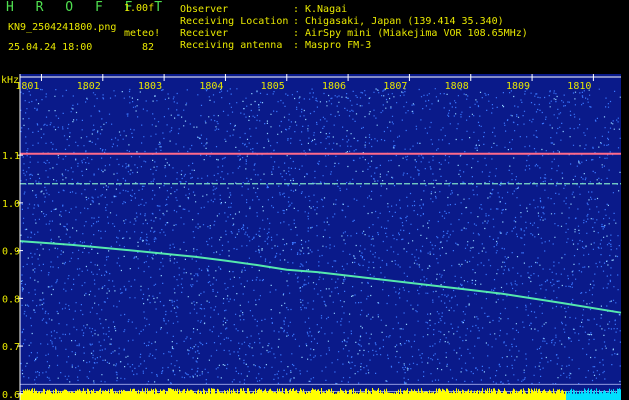 The image size is (629, 400). Describe the element at coordinates (142, 33) in the screenshot. I see `meteo-label: meteo!` at that location.